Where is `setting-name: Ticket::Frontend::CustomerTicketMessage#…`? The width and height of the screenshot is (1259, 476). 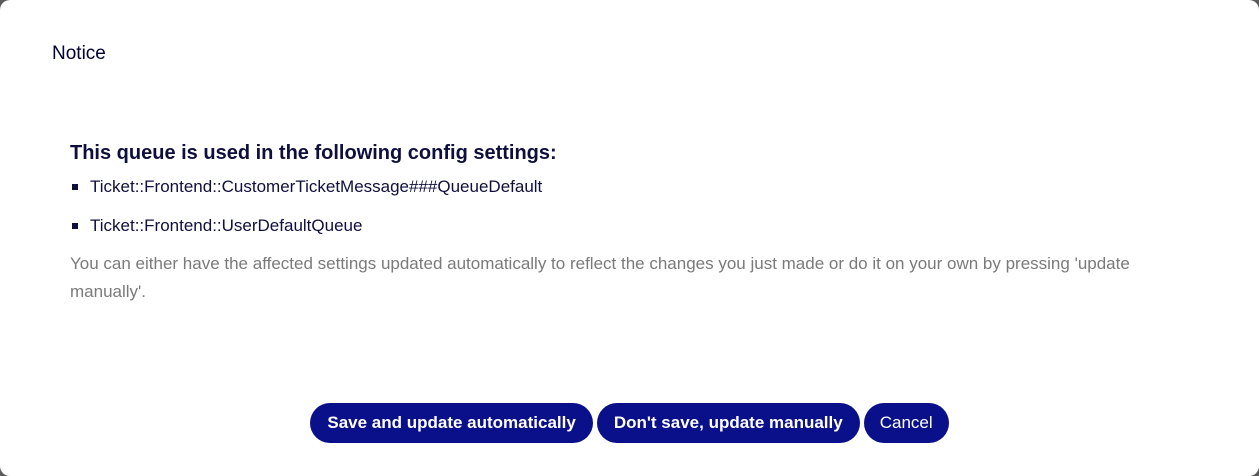
setting-name: Ticket::Frontend::CustomerTicketMessage#… is located at coordinates (316, 186).